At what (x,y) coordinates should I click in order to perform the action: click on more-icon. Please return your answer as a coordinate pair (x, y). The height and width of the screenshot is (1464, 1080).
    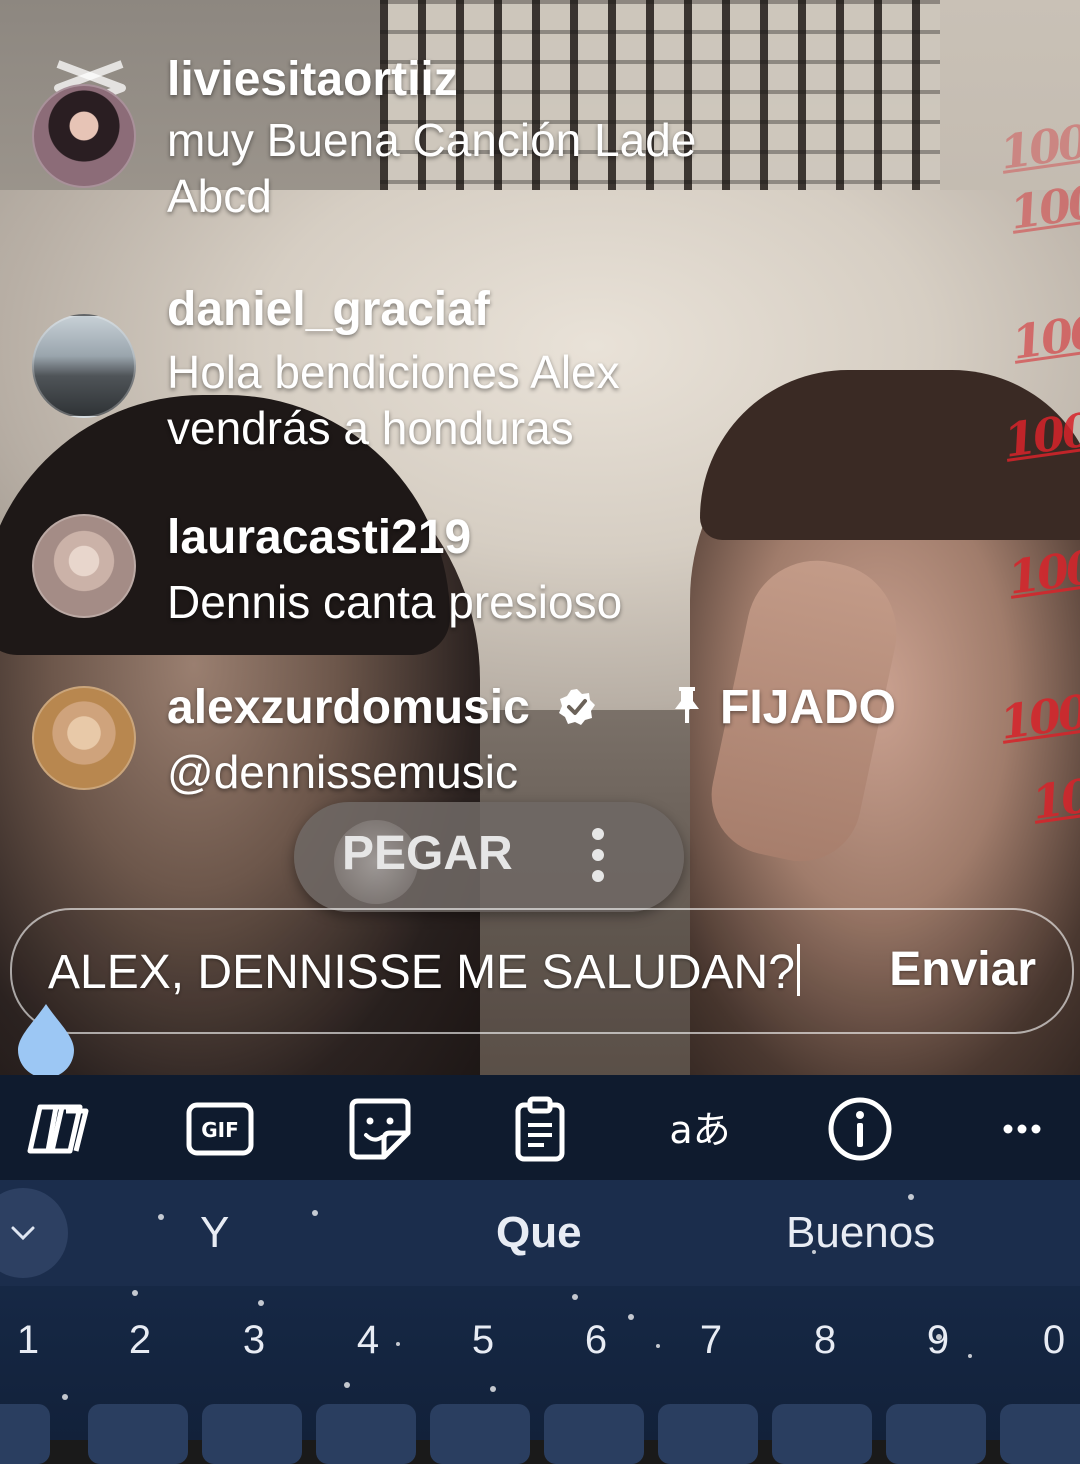
    Looking at the image, I should click on (1022, 1129).